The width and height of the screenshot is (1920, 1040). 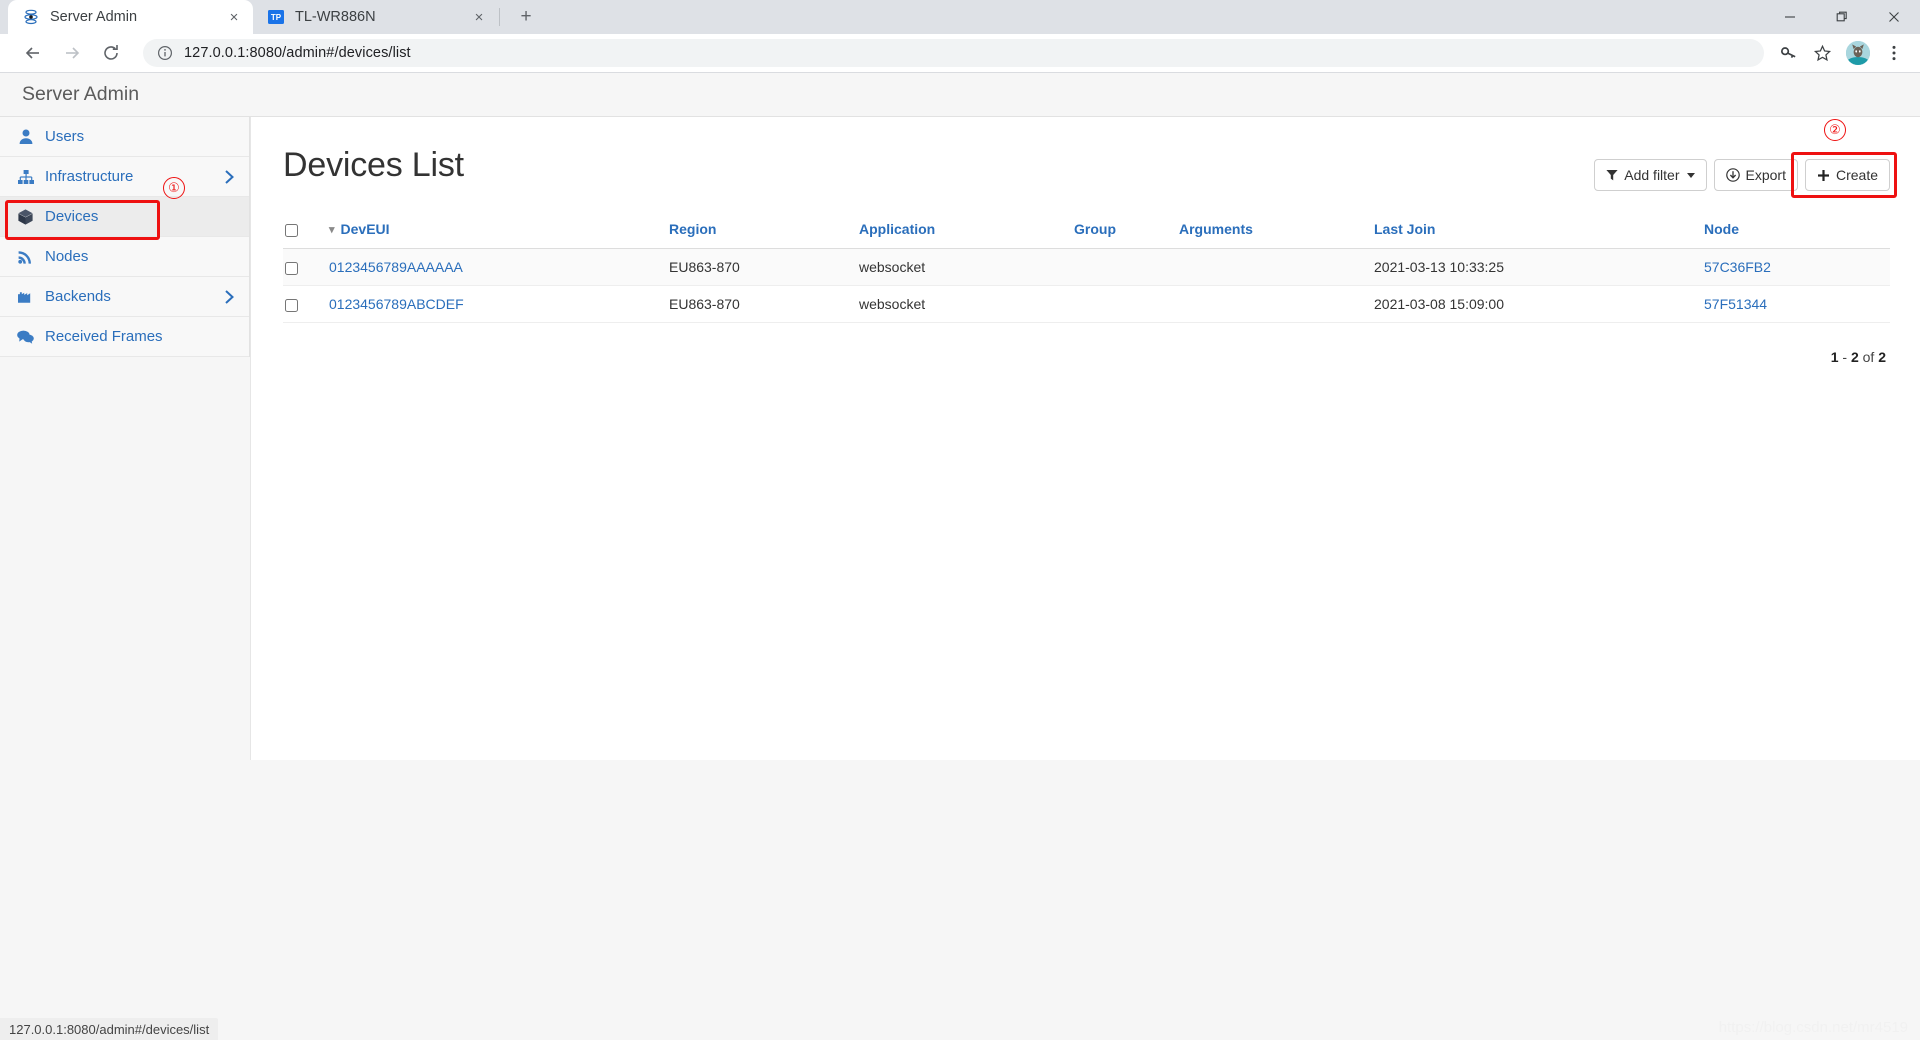 What do you see at coordinates (758, 235) in the screenshot?
I see `column-header-region: Region` at bounding box center [758, 235].